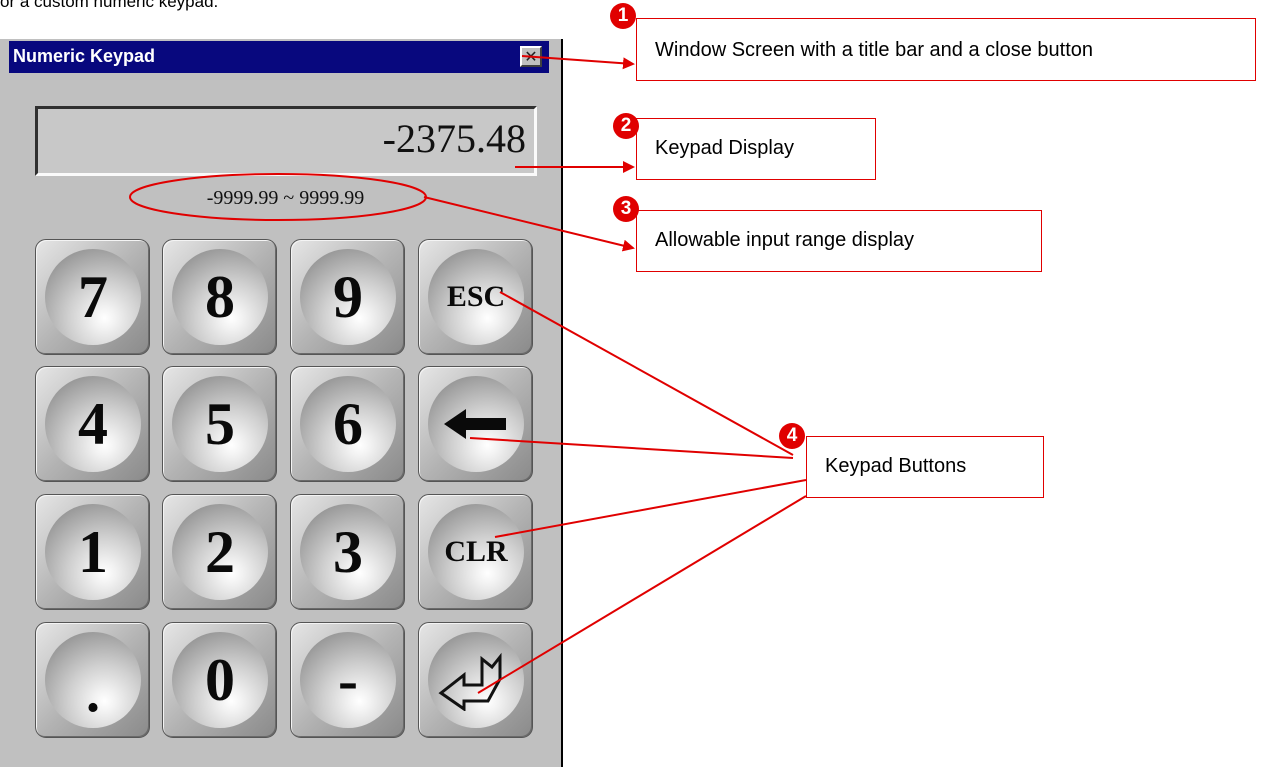 The width and height of the screenshot is (1268, 767). I want to click on close-button: ✕, so click(531, 56).